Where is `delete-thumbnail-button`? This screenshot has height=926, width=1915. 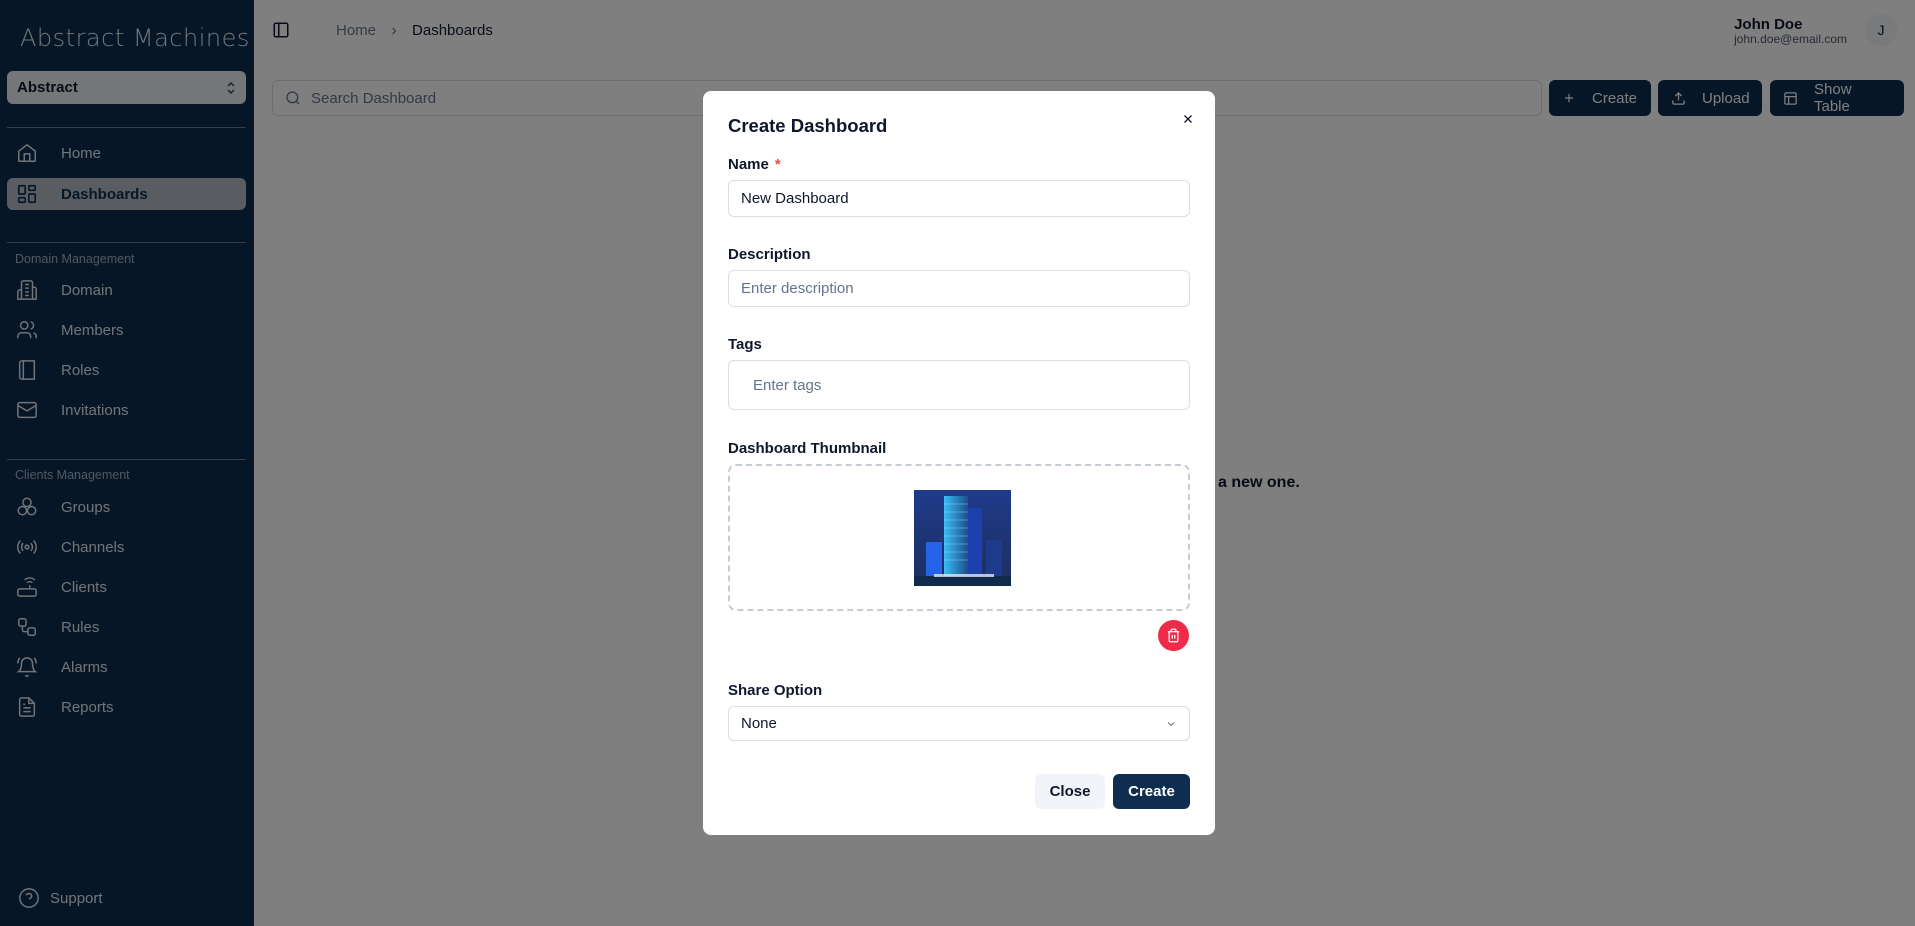
delete-thumbnail-button is located at coordinates (1173, 635).